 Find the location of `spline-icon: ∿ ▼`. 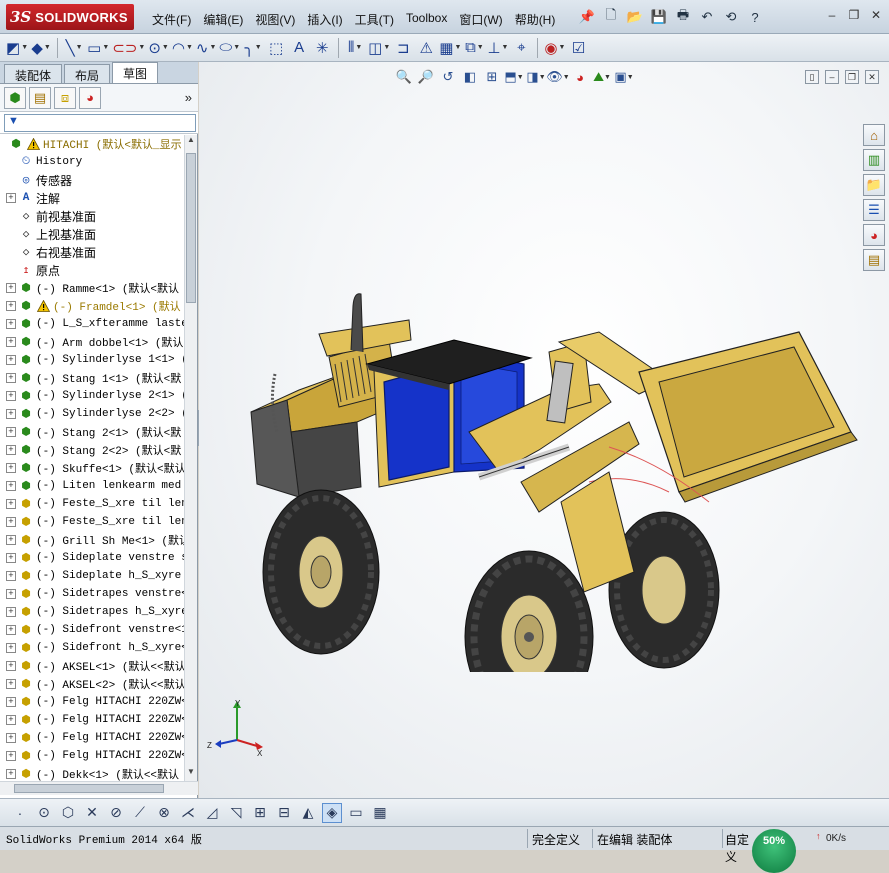

spline-icon: ∿ ▼ is located at coordinates (206, 48).